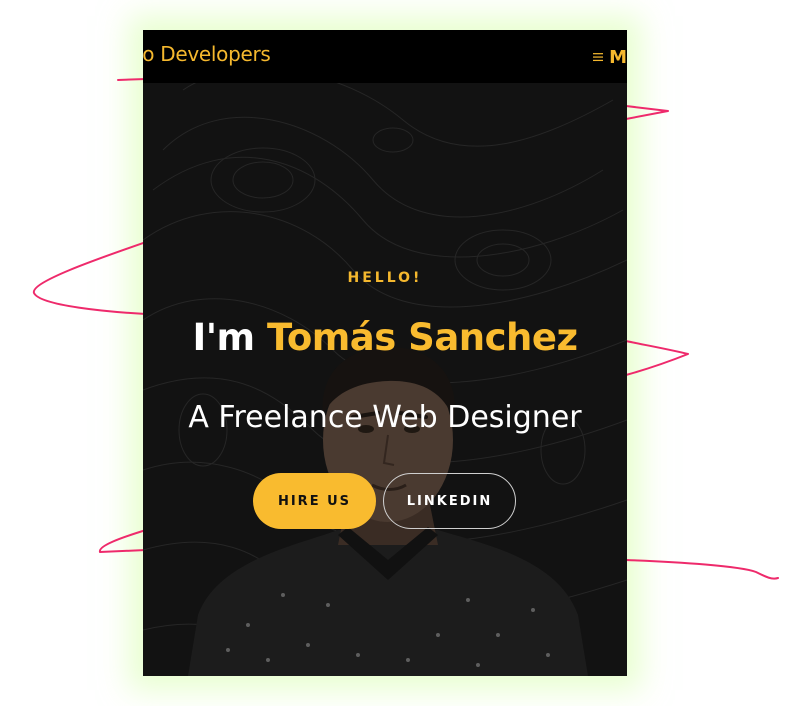 This screenshot has height=706, width=812. Describe the element at coordinates (647, 112) in the screenshot. I see `scribble-top-right` at that location.